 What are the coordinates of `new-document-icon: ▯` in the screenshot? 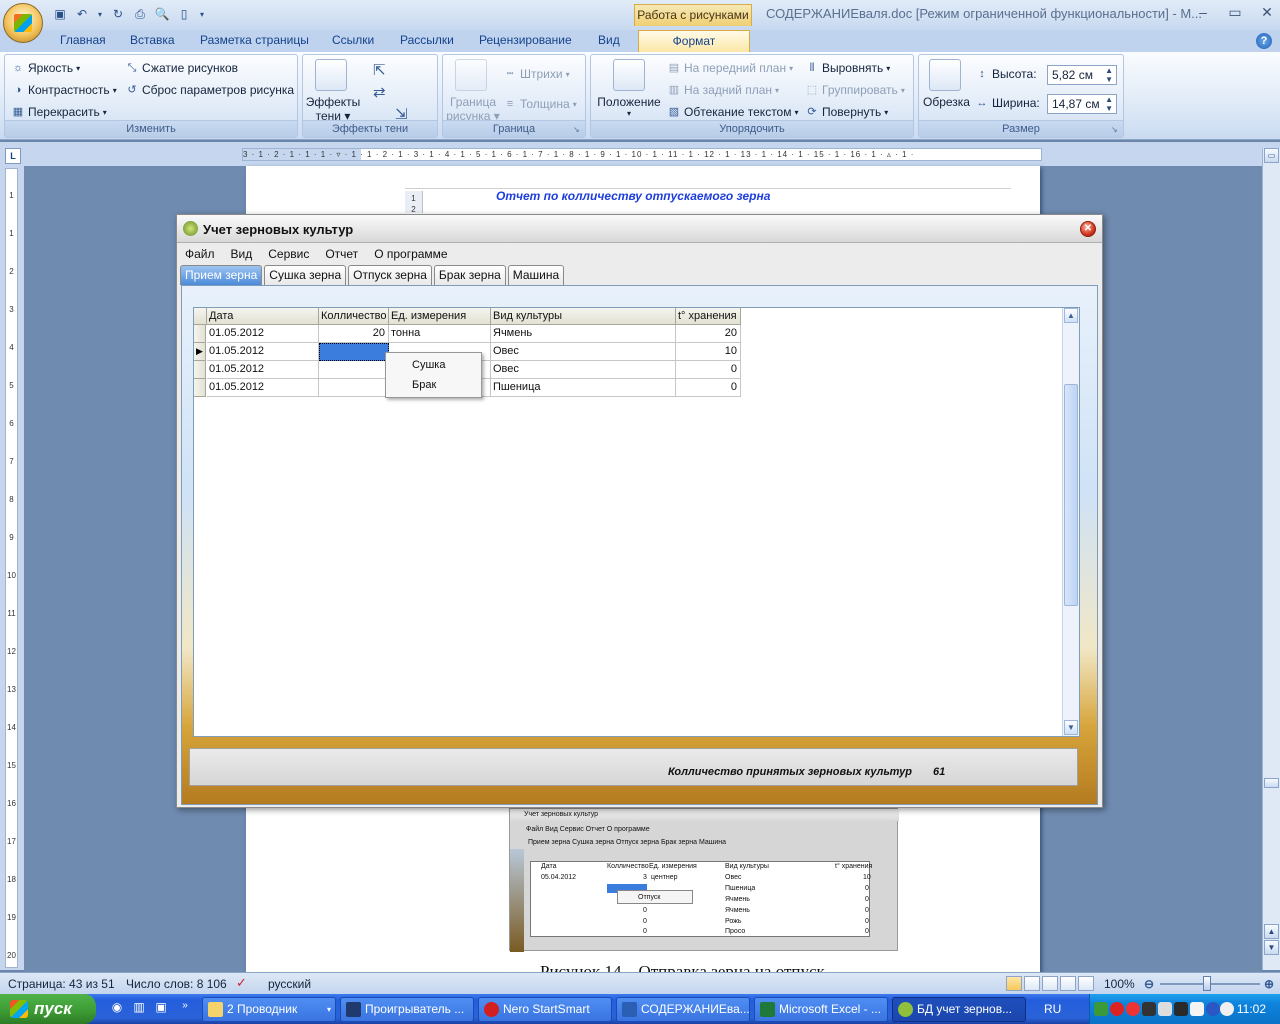 It's located at (184, 14).